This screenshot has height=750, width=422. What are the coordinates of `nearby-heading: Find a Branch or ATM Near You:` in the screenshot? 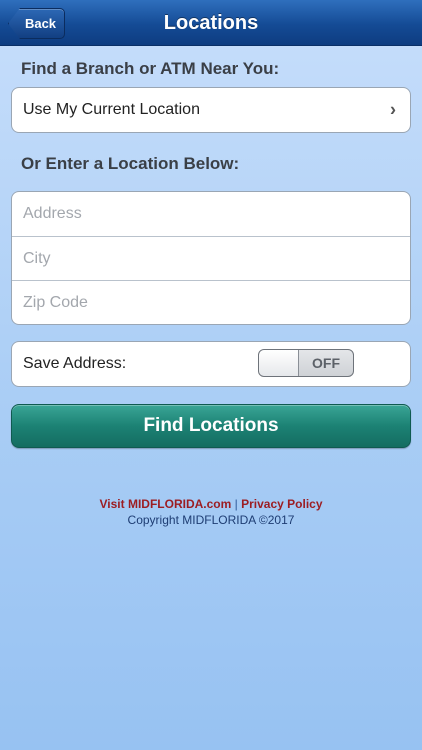 It's located at (150, 68).